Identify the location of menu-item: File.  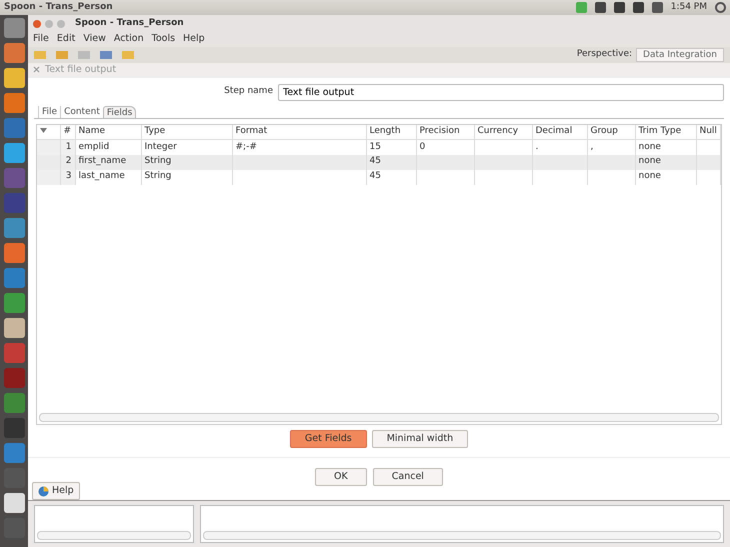
(41, 39).